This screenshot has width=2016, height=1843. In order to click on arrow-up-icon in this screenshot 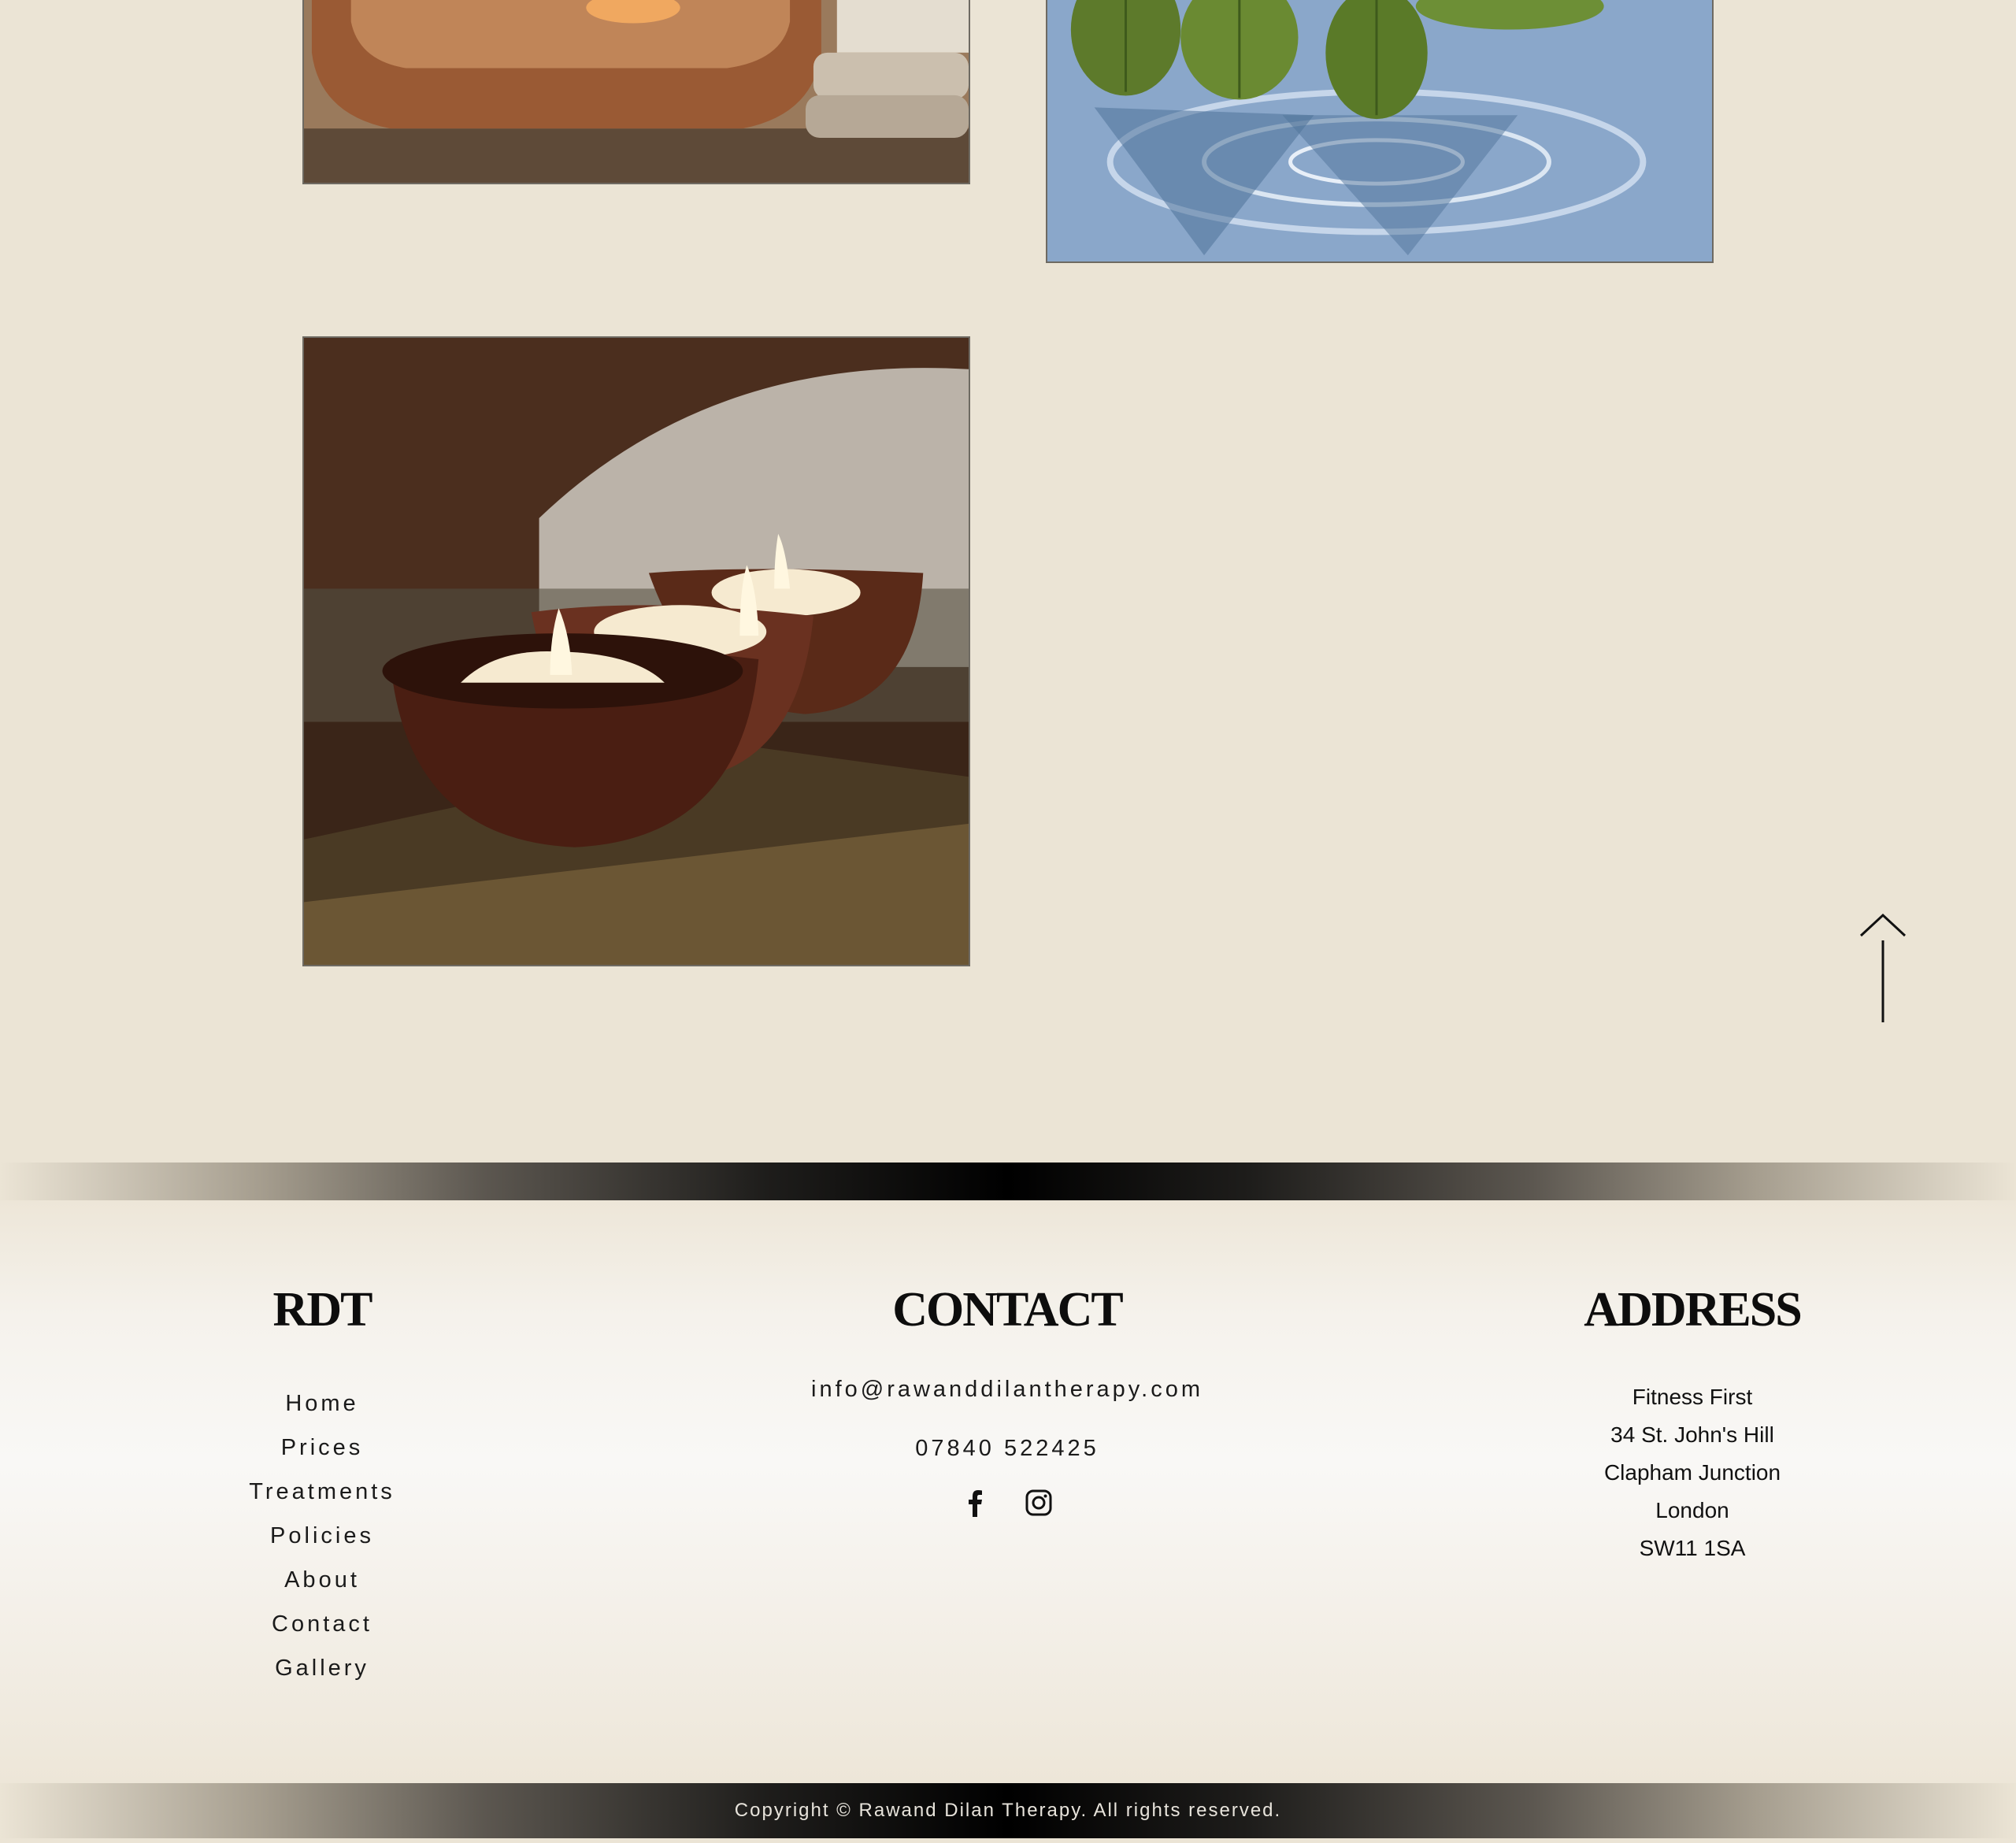, I will do `click(1882, 967)`.